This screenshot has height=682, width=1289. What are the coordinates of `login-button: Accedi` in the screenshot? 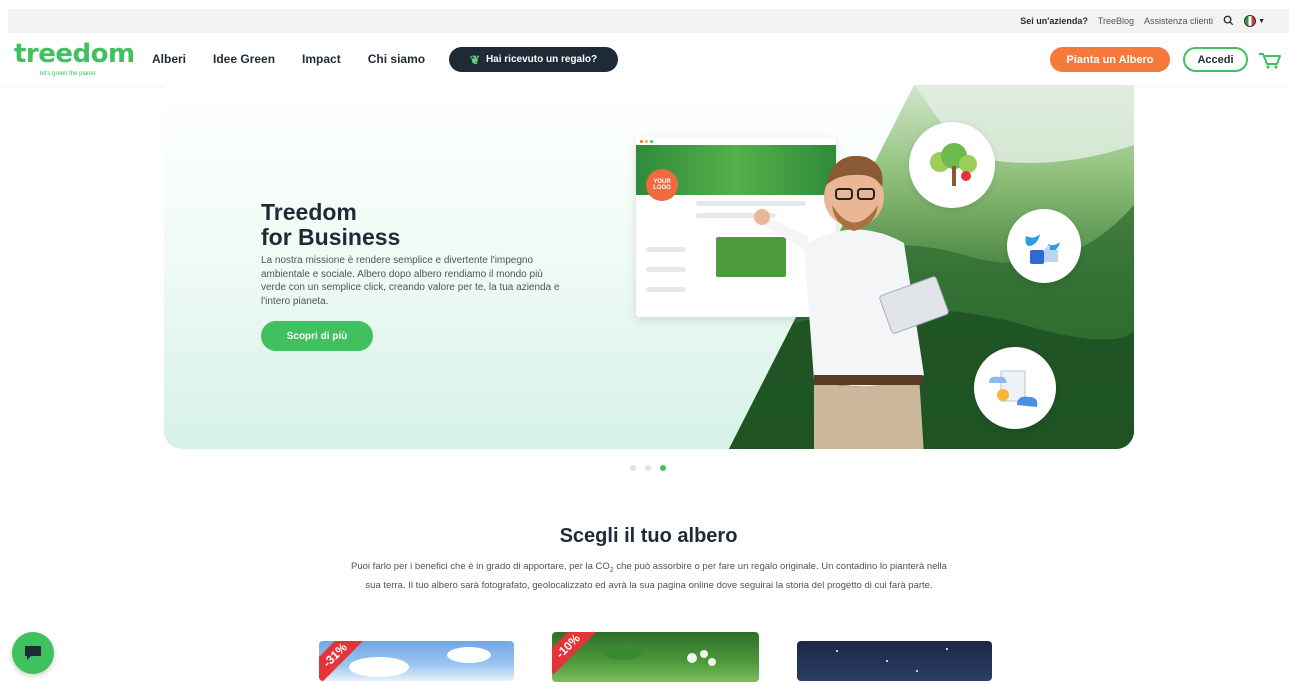 It's located at (1215, 59).